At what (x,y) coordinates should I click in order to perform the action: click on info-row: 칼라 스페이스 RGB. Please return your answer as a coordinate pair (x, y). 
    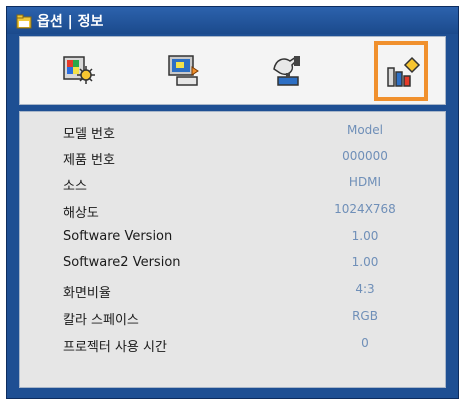
    Looking at the image, I should click on (232, 317).